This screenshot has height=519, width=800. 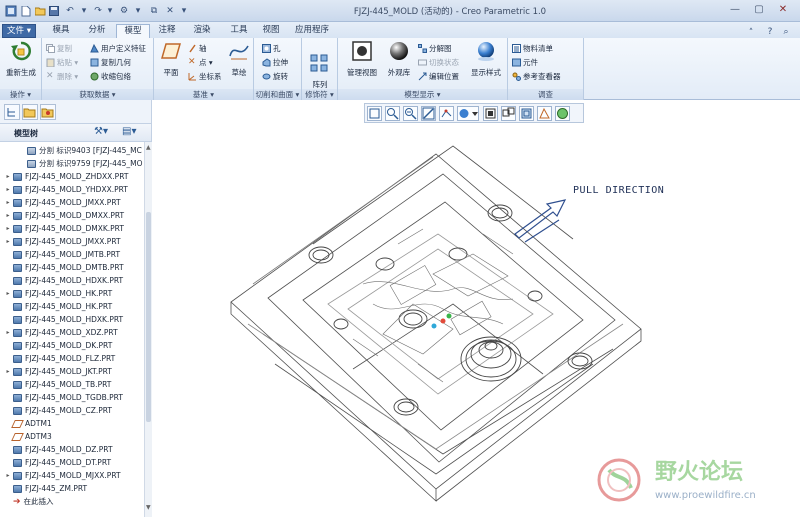 I want to click on sketch-button: 草绘, so click(x=239, y=59).